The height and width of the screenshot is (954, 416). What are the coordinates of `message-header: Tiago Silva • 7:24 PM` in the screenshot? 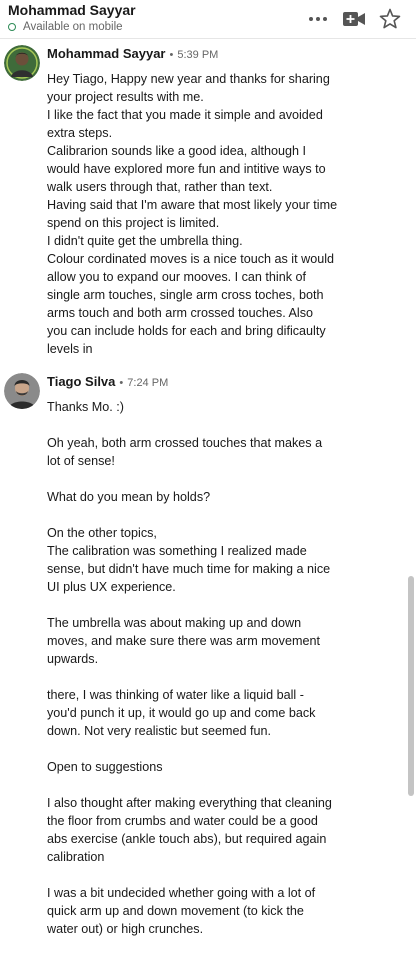 It's located at (107, 381).